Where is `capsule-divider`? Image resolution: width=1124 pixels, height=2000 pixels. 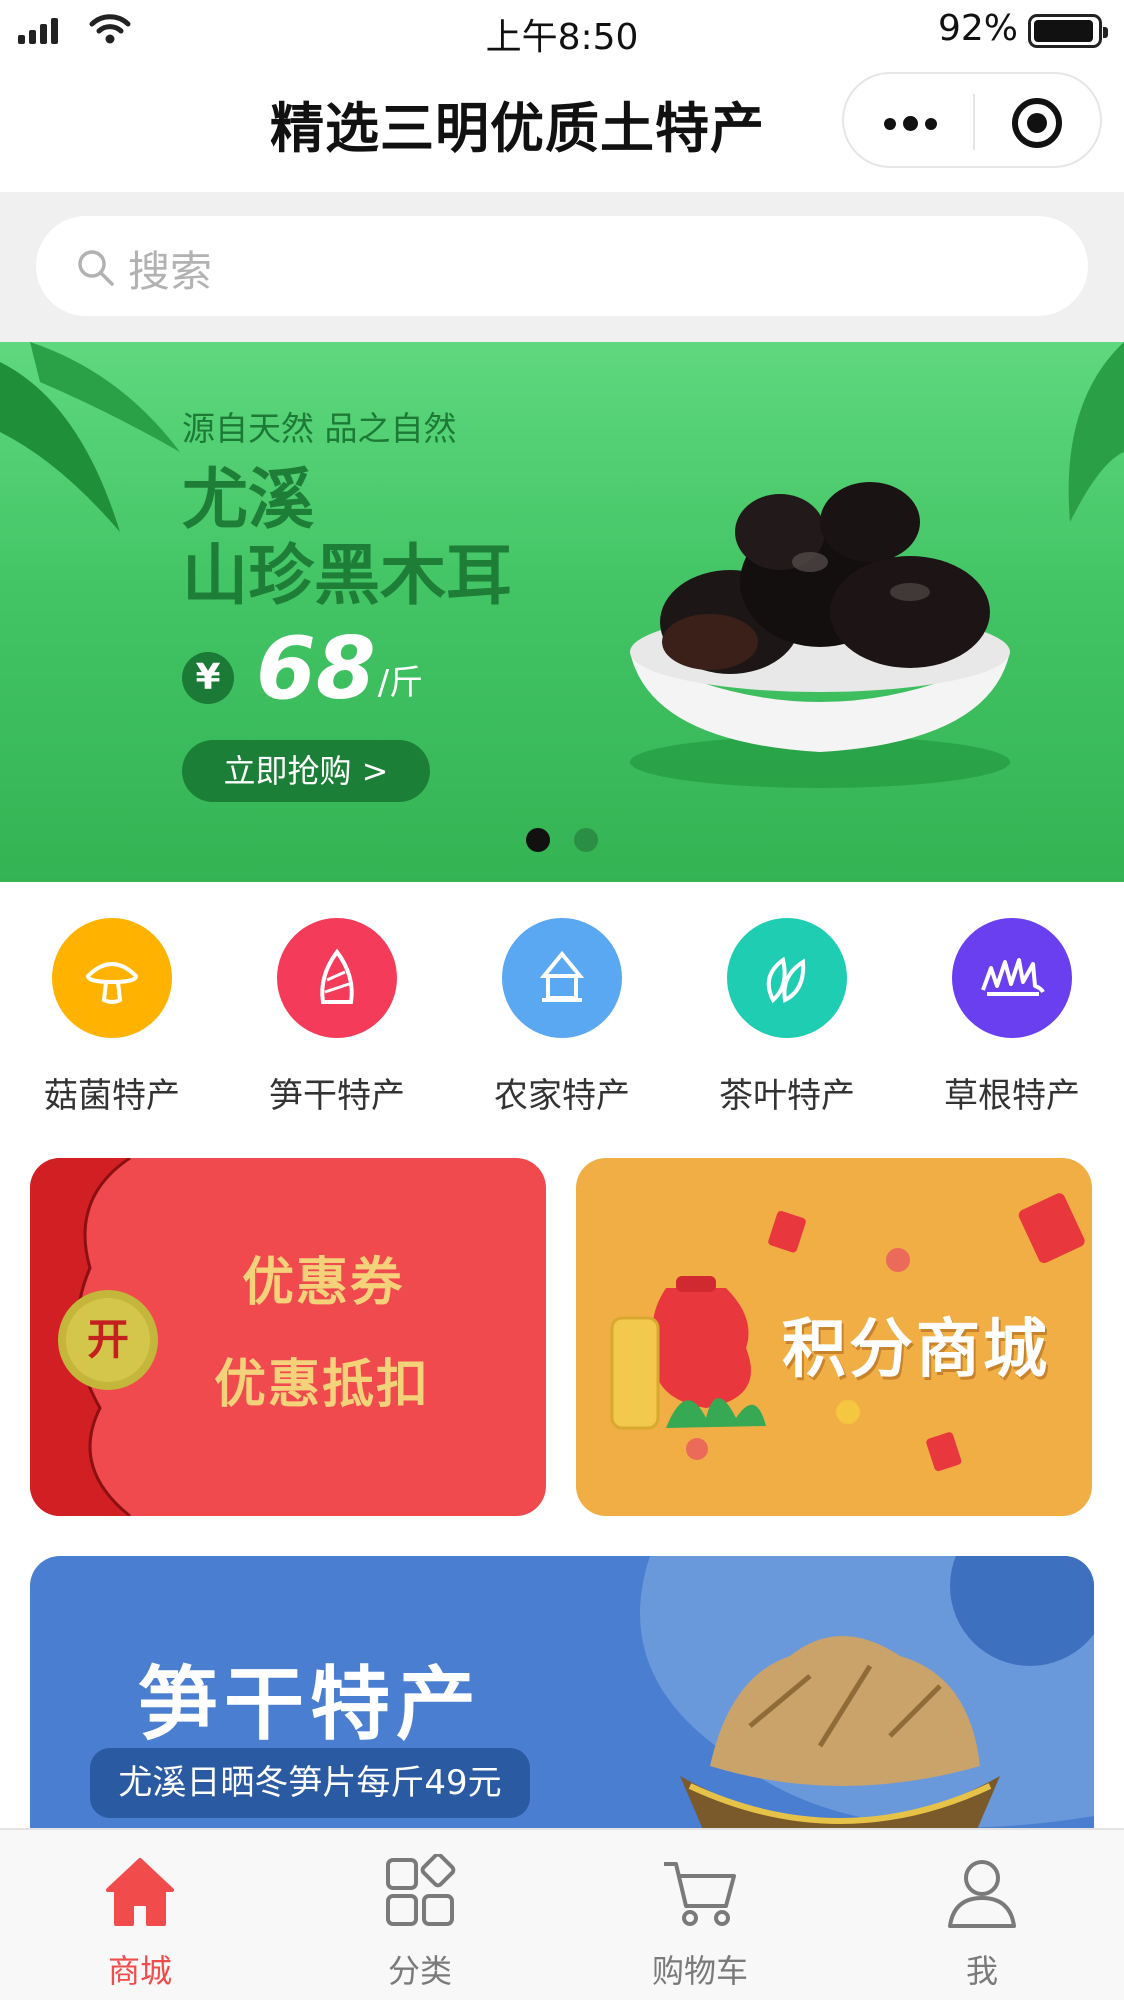 capsule-divider is located at coordinates (974, 122).